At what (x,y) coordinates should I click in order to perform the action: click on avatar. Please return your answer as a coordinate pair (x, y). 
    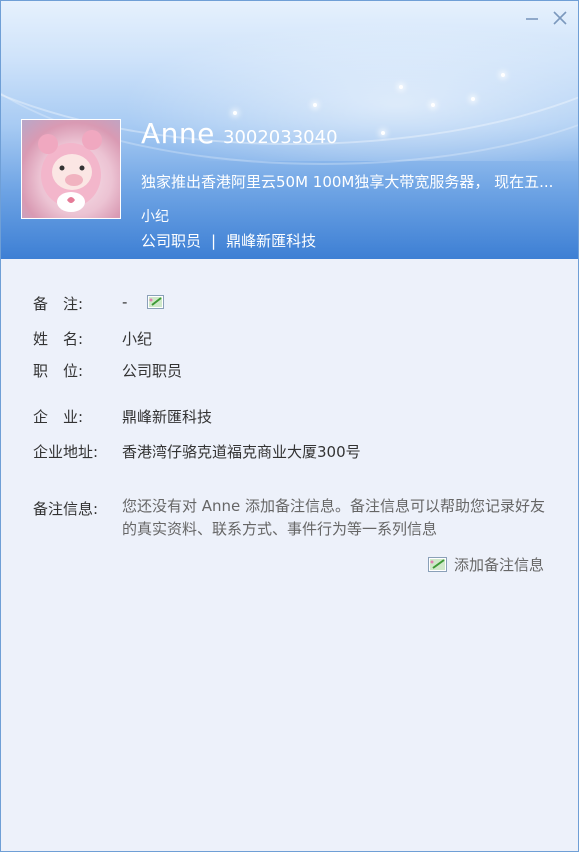
    Looking at the image, I should click on (71, 169).